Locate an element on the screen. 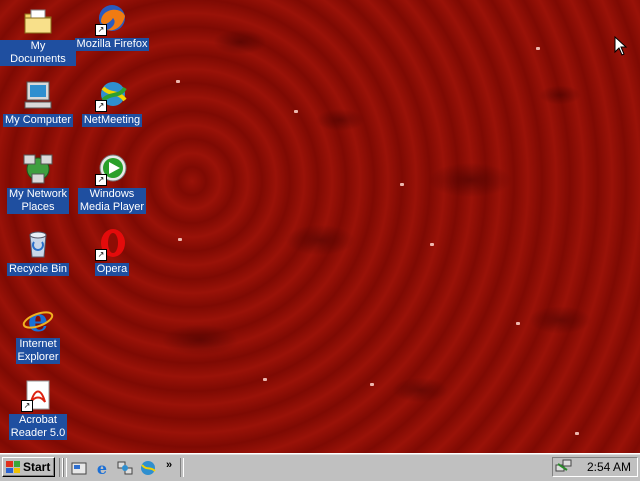 The width and height of the screenshot is (640, 481). clock: 2:54 AM is located at coordinates (609, 467).